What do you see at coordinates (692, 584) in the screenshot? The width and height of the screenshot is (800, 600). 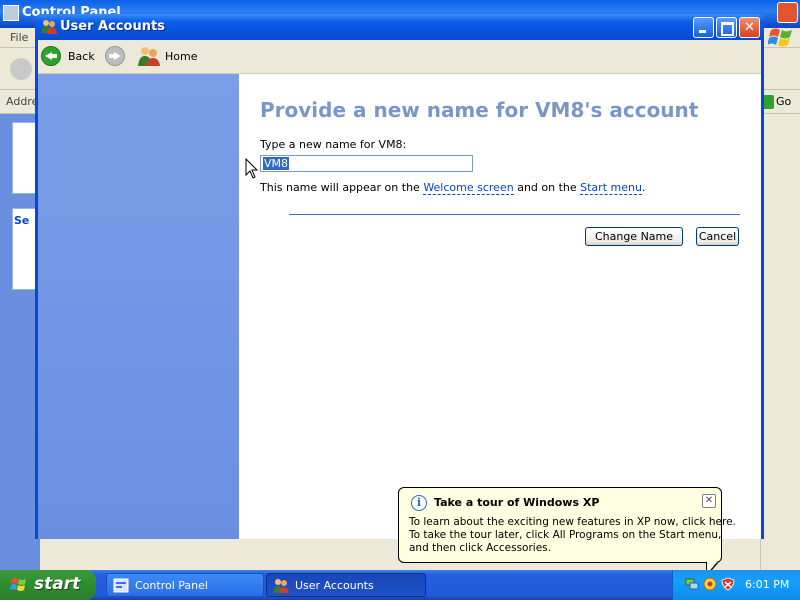 I see `network-icon` at bounding box center [692, 584].